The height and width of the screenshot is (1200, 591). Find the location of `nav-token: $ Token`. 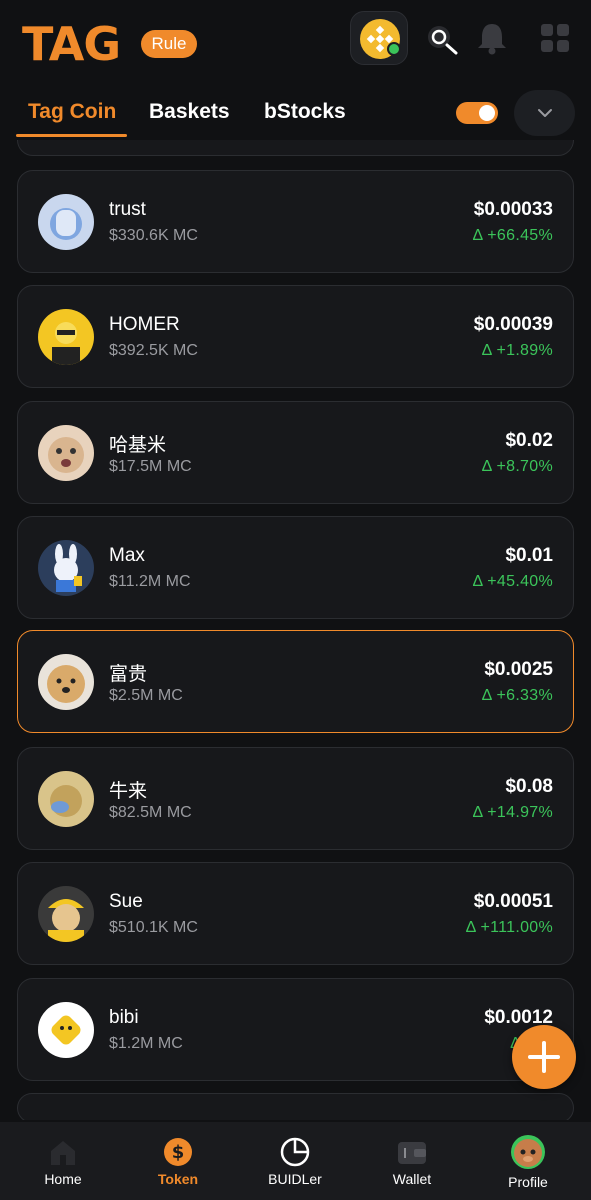

nav-token: $ Token is located at coordinates (178, 1161).